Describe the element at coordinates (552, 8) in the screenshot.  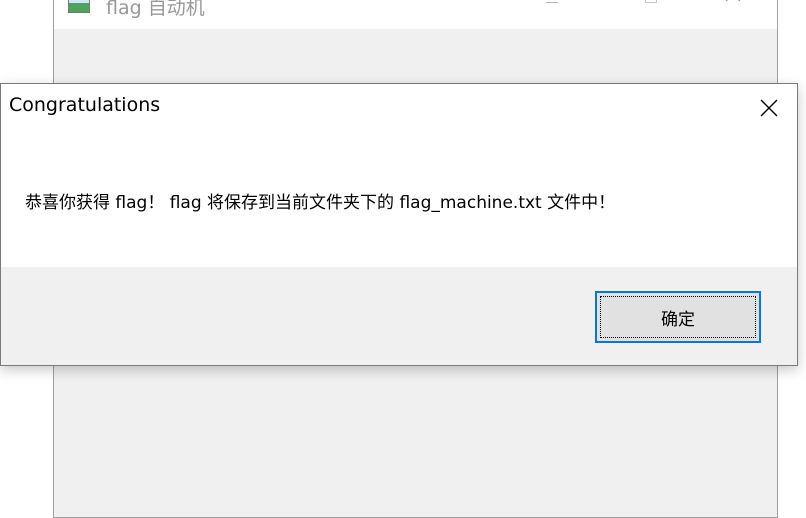
I see `minimize-icon` at that location.